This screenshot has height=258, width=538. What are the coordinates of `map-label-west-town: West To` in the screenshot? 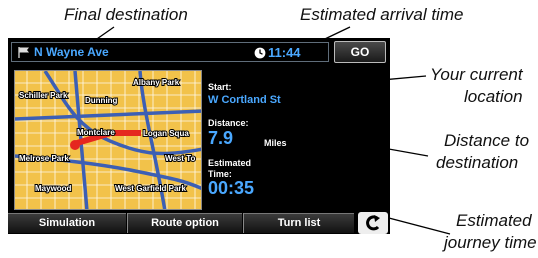 It's located at (180, 158).